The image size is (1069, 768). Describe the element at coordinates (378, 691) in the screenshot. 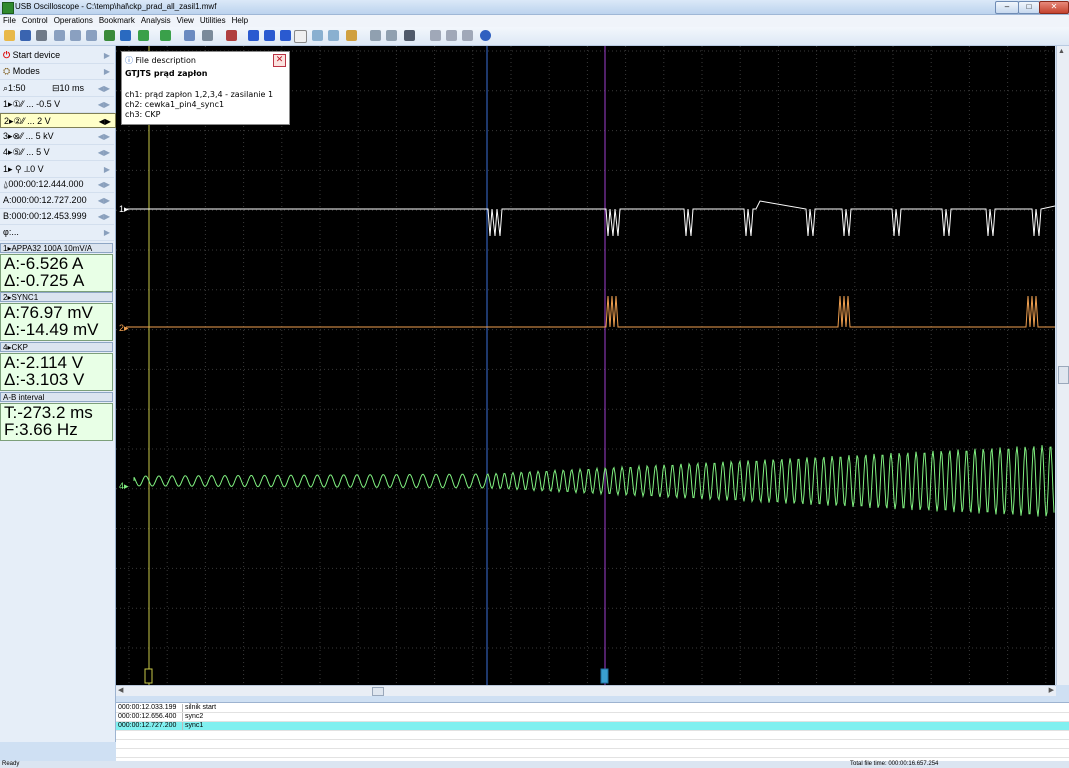

I see `horizontal-scroll-thumb` at that location.